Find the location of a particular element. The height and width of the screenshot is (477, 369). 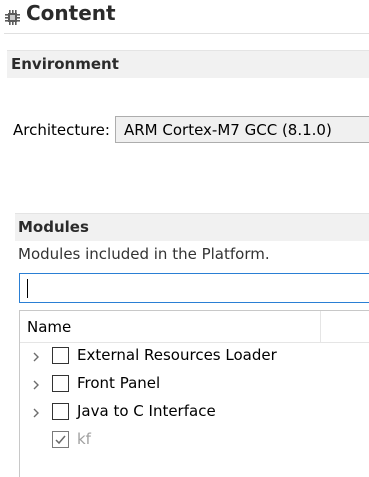

column-separator is located at coordinates (320, 326).